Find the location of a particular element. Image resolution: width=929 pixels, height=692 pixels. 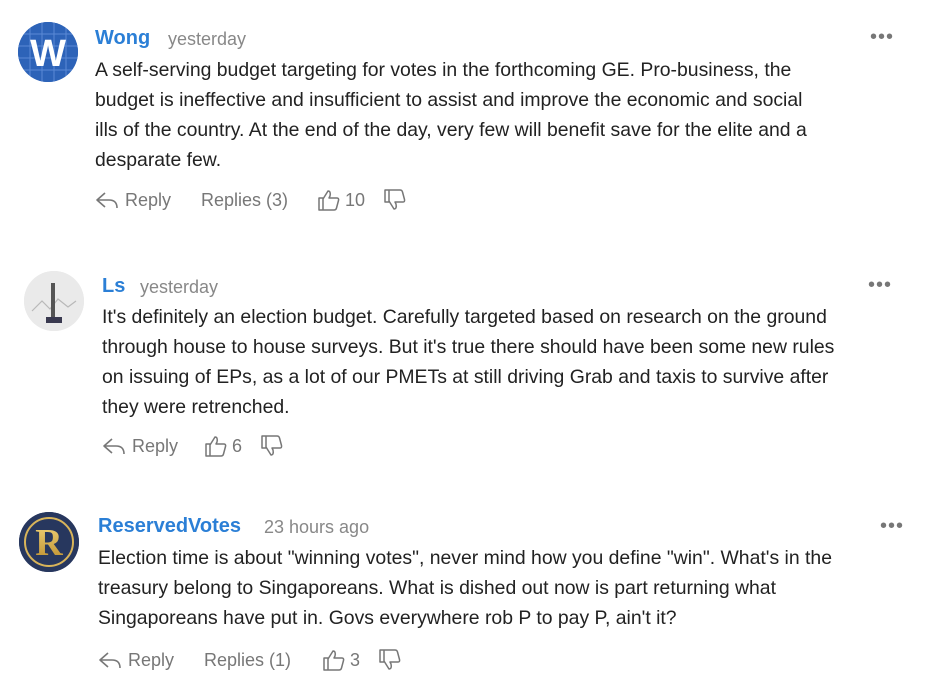

author-name: Ls is located at coordinates (113, 286).